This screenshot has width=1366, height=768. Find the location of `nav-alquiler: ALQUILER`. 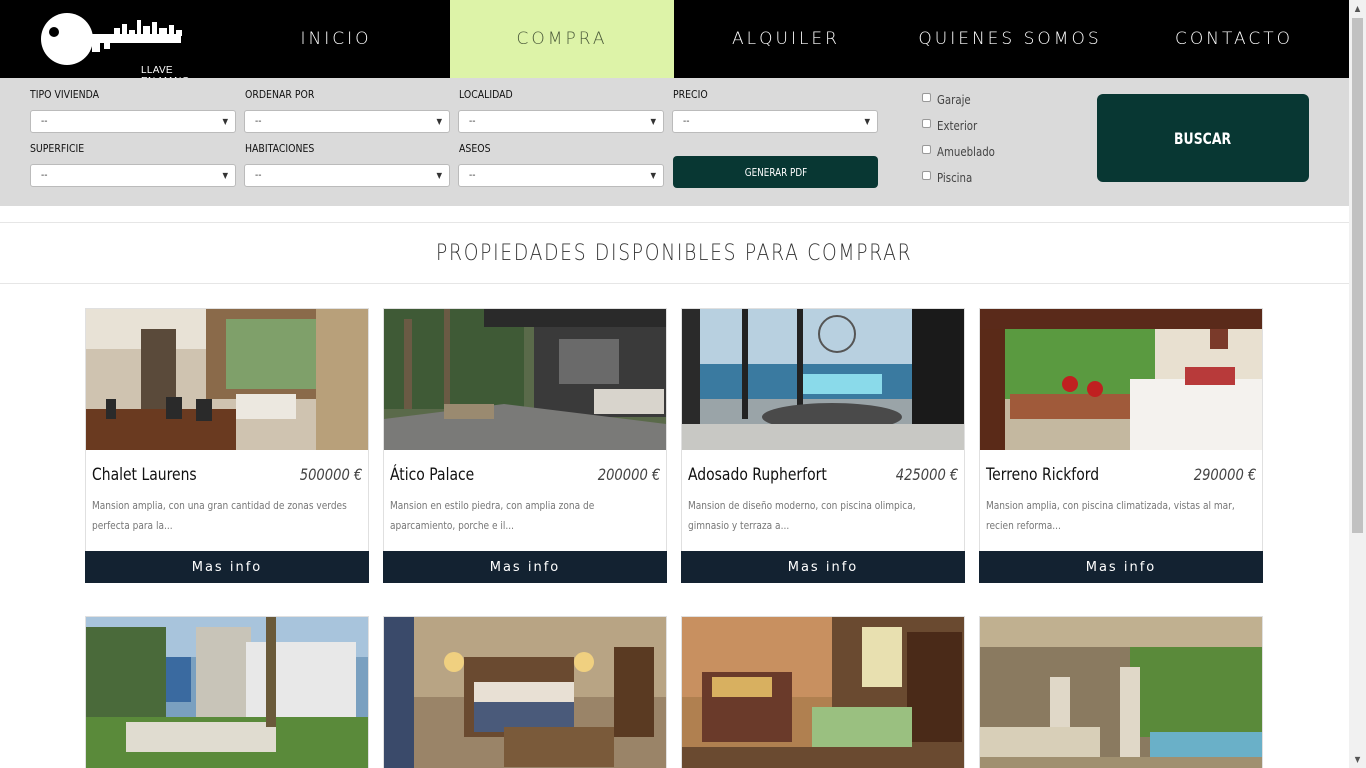

nav-alquiler: ALQUILER is located at coordinates (786, 39).